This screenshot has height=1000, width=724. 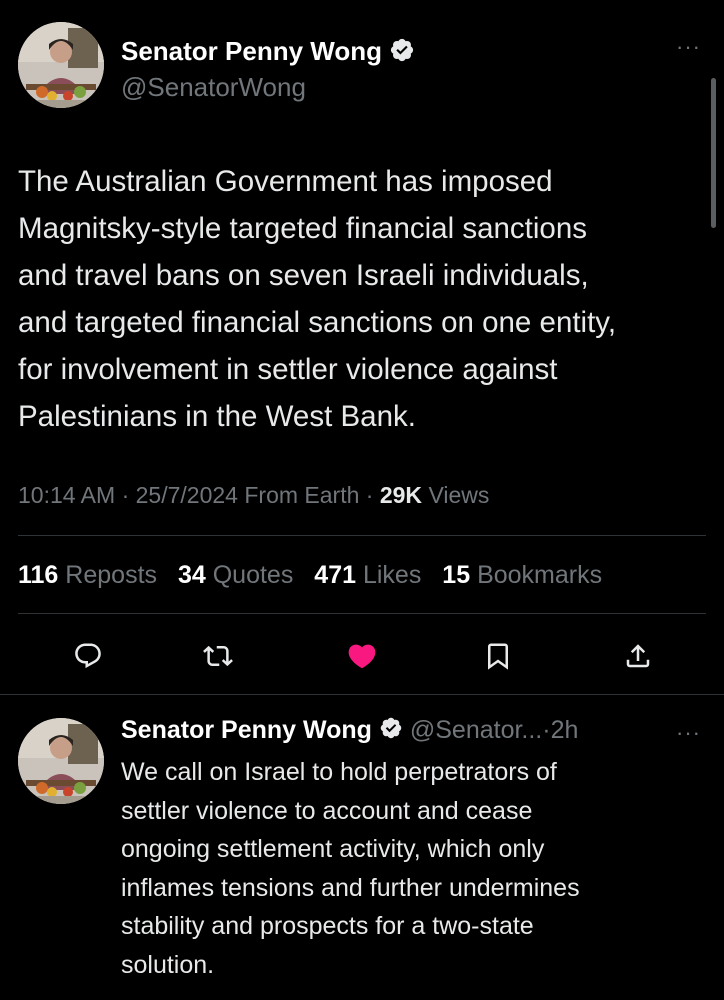 I want to click on more-options-button: ···, so click(x=688, y=47).